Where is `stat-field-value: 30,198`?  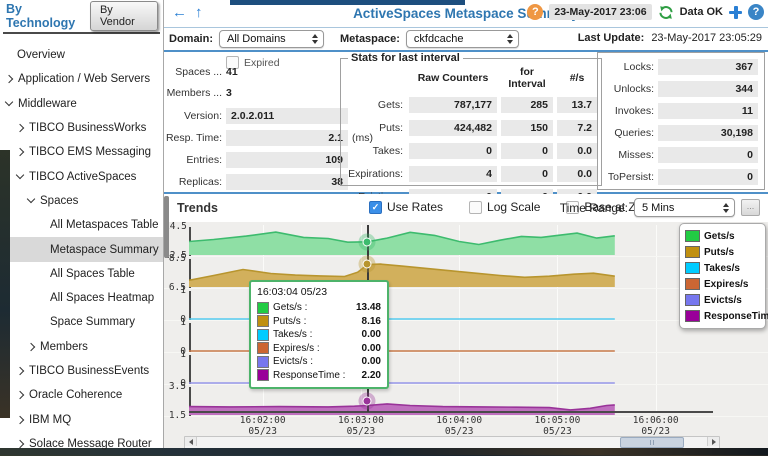 stat-field-value: 30,198 is located at coordinates (708, 133).